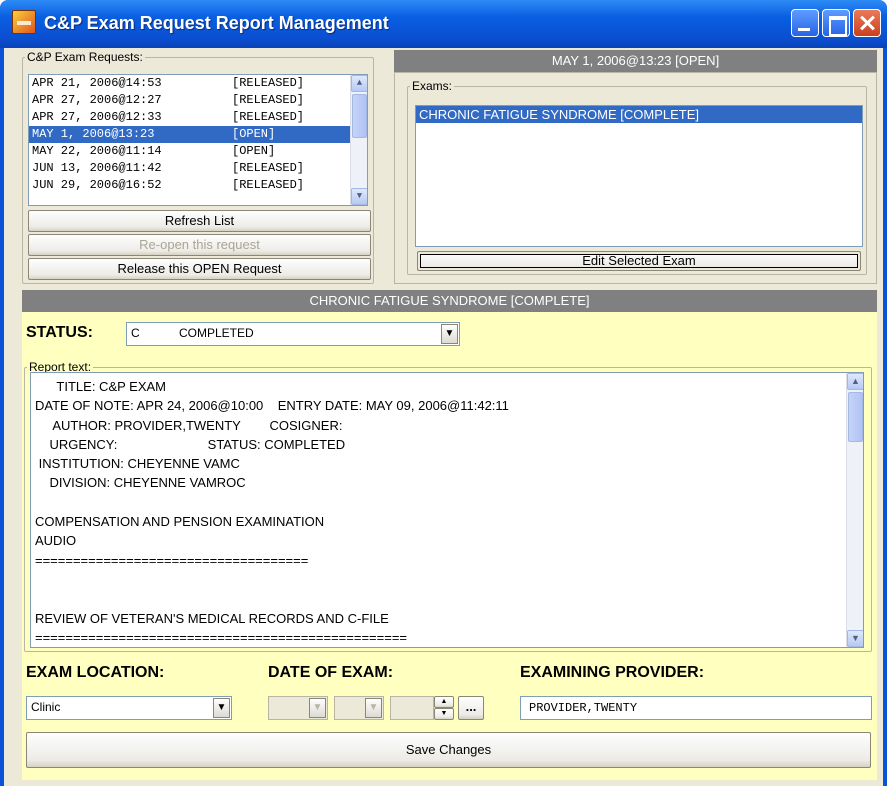  I want to click on request-row: MAY 1, 2006@13:23 [OPEN], so click(198, 134).